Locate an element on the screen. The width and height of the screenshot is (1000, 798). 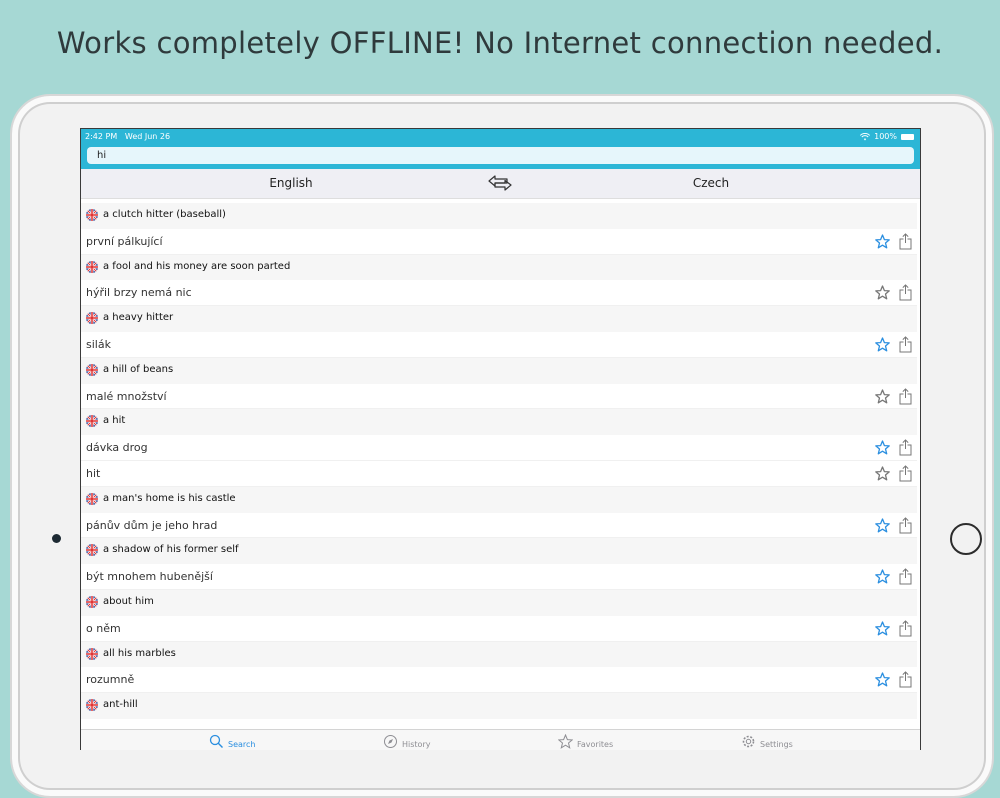
language-bar: English Czech is located at coordinates (500, 184).